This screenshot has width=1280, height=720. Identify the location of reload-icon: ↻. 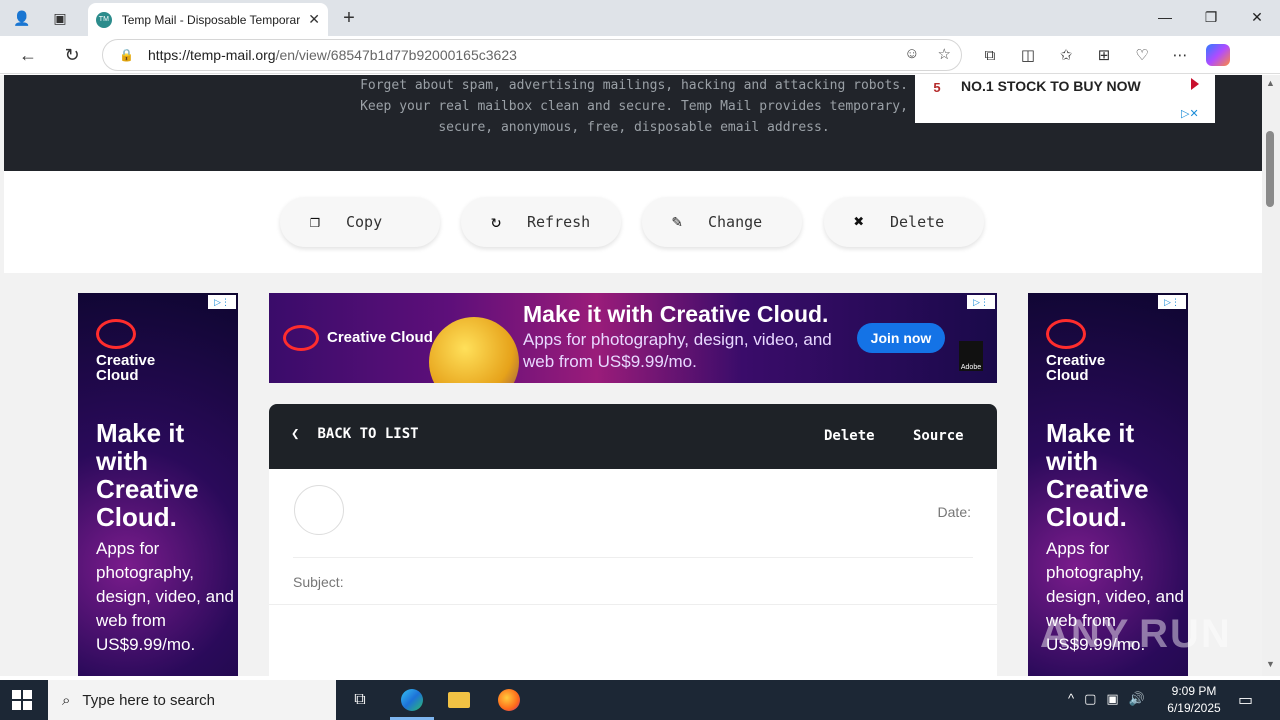
(72, 55).